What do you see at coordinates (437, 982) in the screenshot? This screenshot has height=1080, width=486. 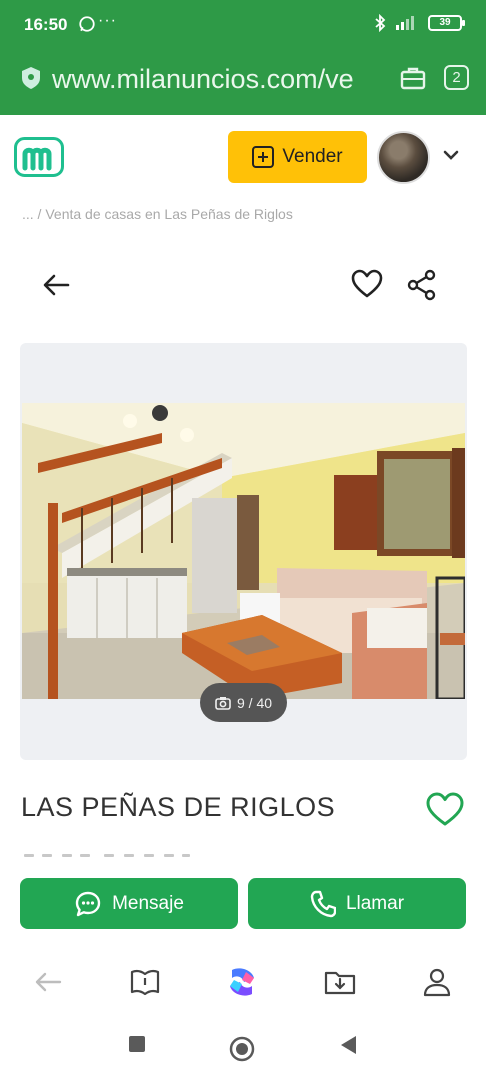 I see `profile-icon` at bounding box center [437, 982].